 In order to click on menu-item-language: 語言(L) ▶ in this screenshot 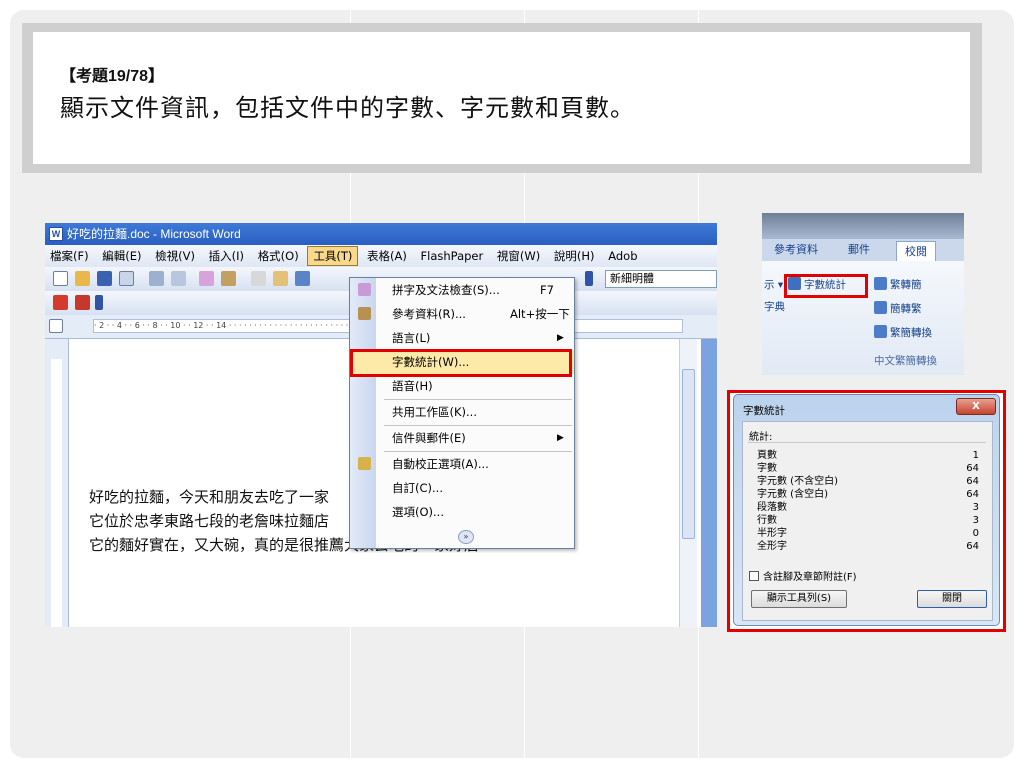, I will do `click(462, 338)`.